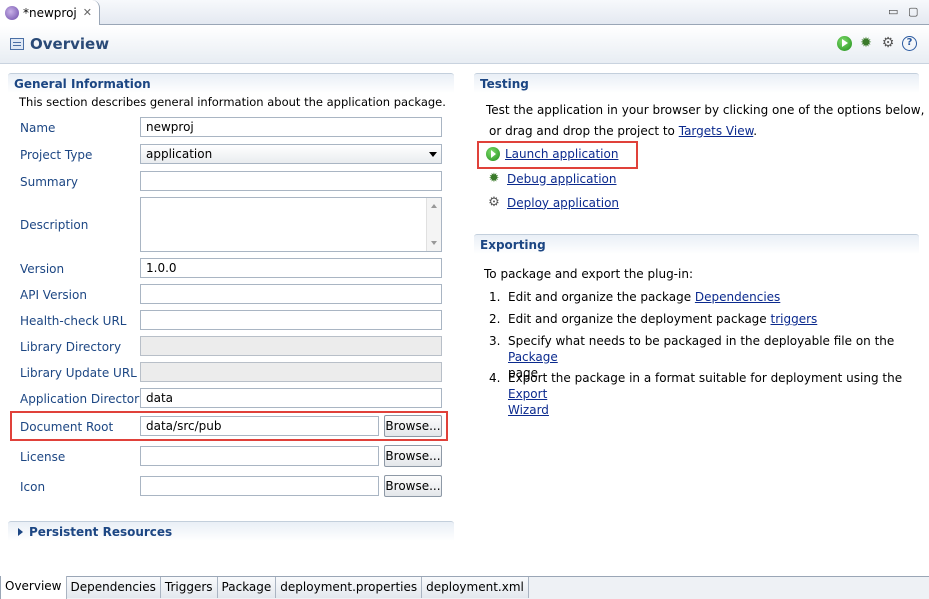 This screenshot has height=599, width=929. What do you see at coordinates (42, 269) in the screenshot?
I see `version-label: Version` at bounding box center [42, 269].